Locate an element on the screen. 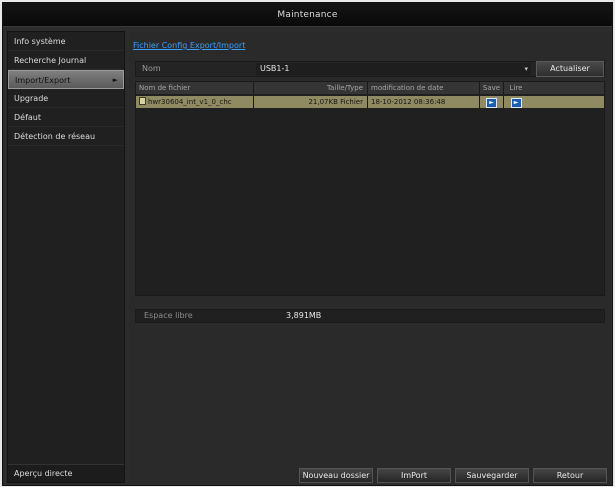 This screenshot has width=615, height=487. free-space-row: Espace libre 3,891MB is located at coordinates (370, 316).